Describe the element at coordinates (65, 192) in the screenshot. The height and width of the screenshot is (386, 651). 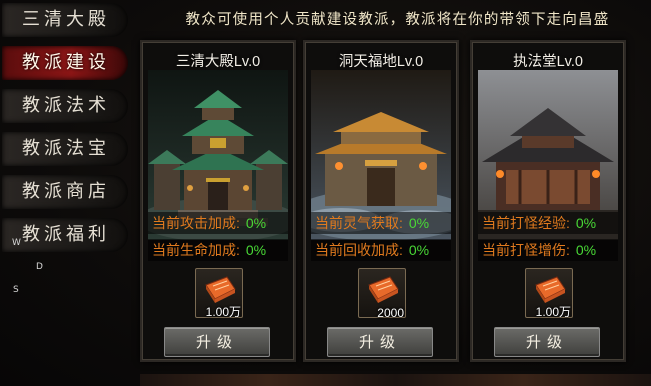
I see `nav-item-sect-shop: 教派商店` at that location.